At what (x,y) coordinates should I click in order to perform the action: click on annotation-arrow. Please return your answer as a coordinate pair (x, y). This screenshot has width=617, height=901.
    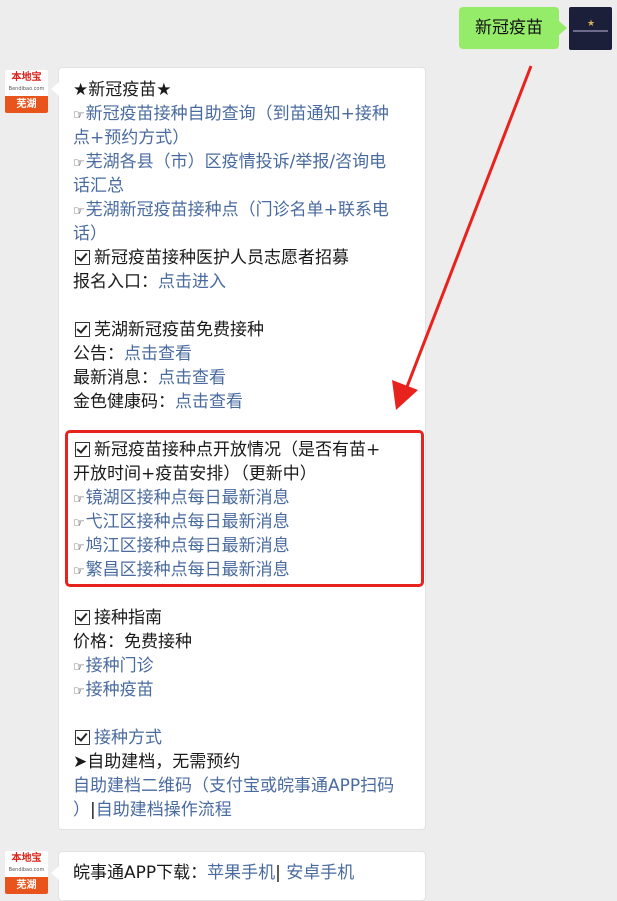
    Looking at the image, I should click on (462, 237).